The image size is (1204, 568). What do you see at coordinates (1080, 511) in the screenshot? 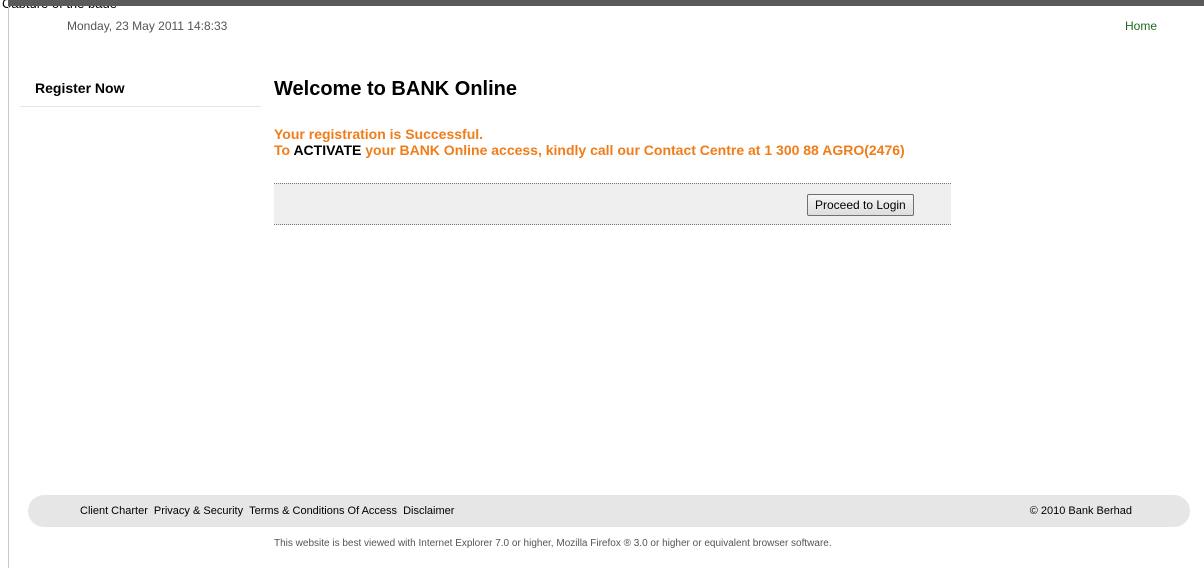
I see `copyright: © 2010 Bank Berhad` at bounding box center [1080, 511].